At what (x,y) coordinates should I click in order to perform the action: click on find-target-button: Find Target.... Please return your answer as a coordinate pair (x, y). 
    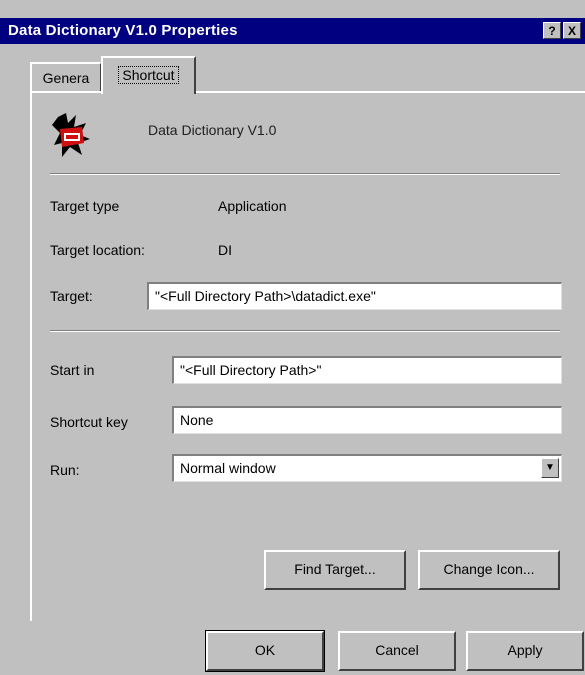
    Looking at the image, I should click on (335, 570).